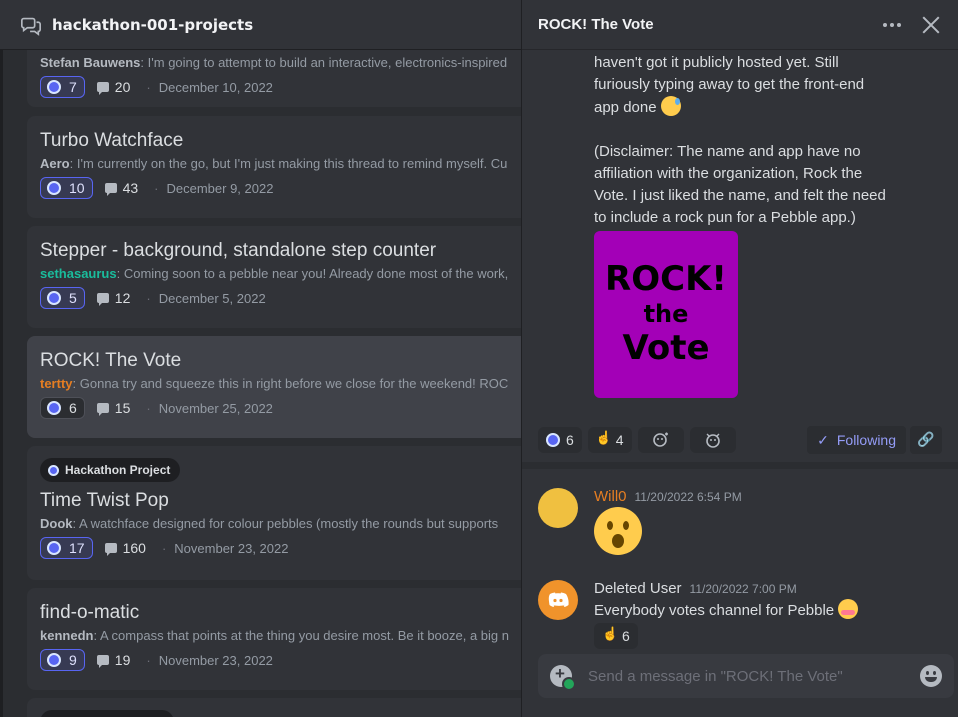 The width and height of the screenshot is (958, 717). I want to click on message-text: Everybody votes channel for Pebble, so click(714, 610).